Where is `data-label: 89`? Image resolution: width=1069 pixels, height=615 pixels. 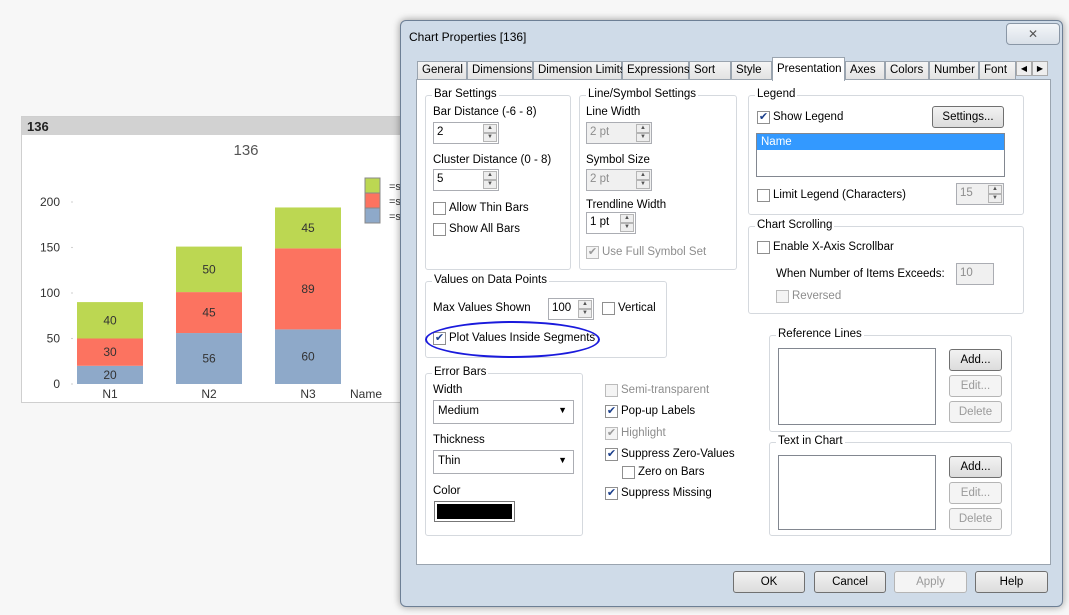 data-label: 89 is located at coordinates (308, 289).